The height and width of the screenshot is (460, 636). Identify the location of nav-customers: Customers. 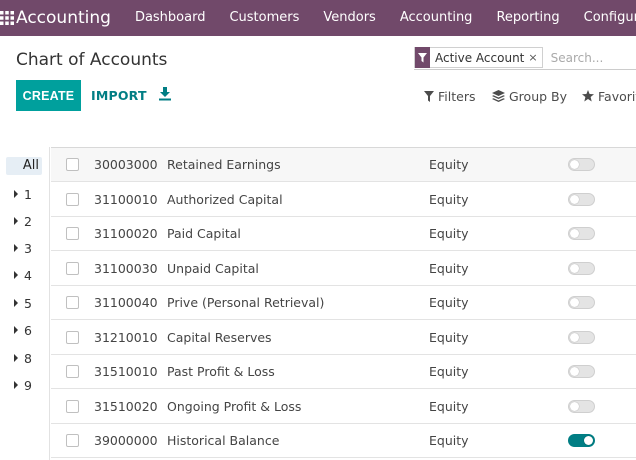
(264, 18).